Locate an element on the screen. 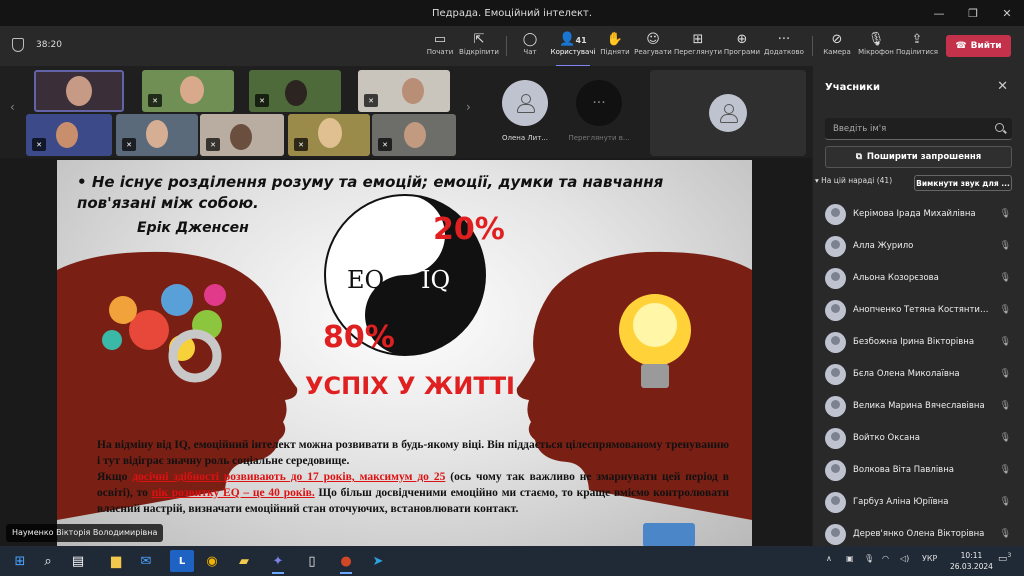 Image resolution: width=1024 pixels, height=576 pixels. apps-button: ⊕ Програми is located at coordinates (742, 47).